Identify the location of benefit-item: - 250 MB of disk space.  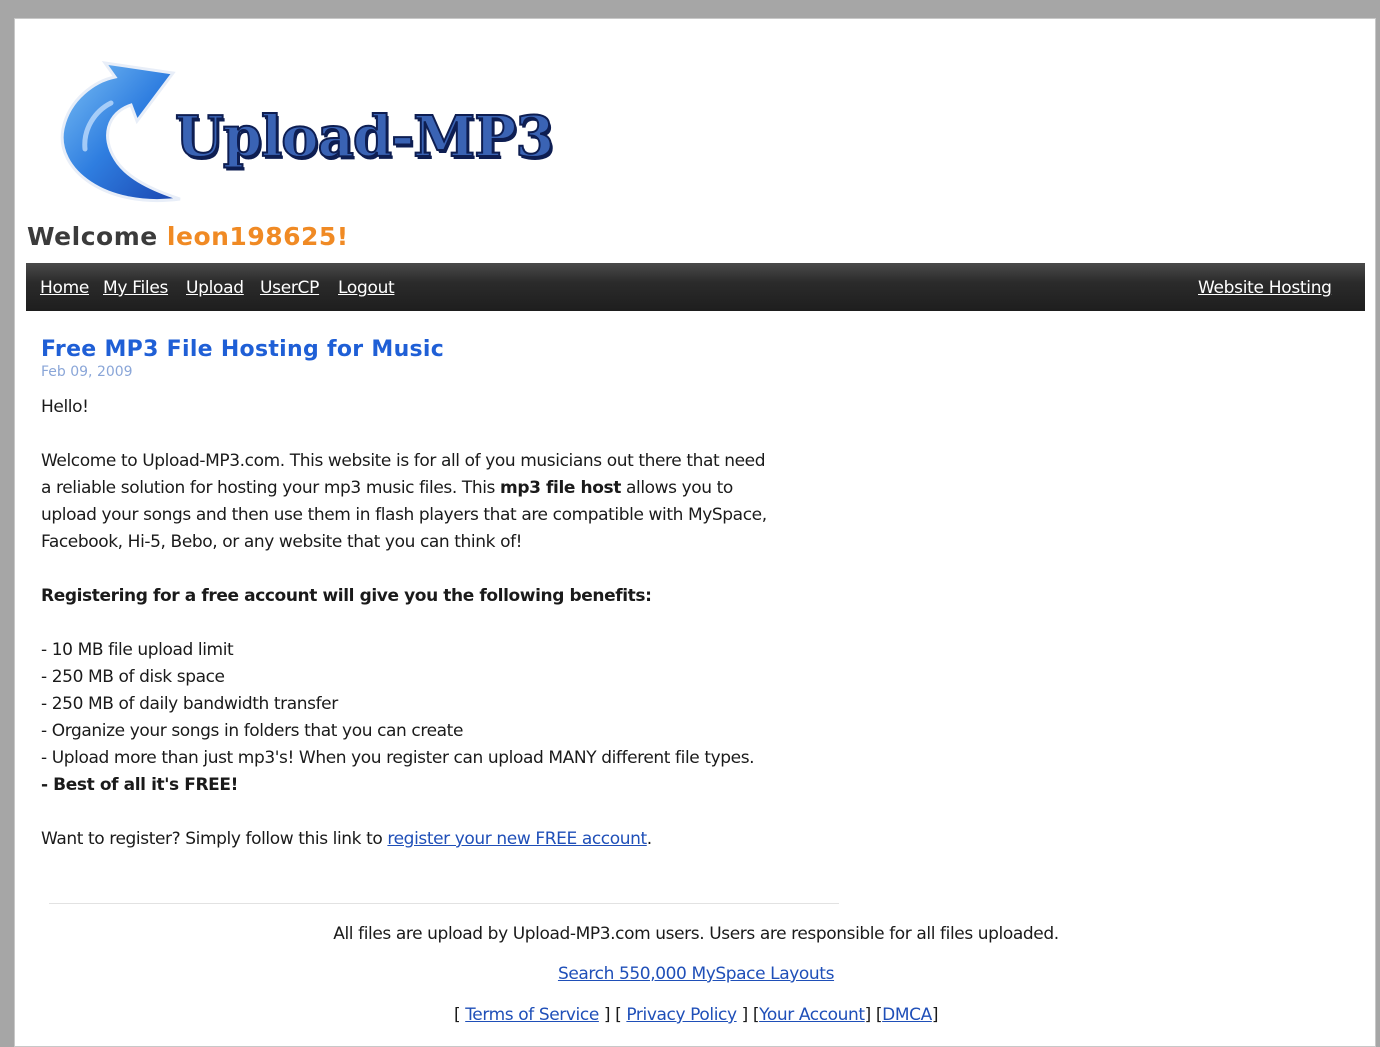
(133, 677).